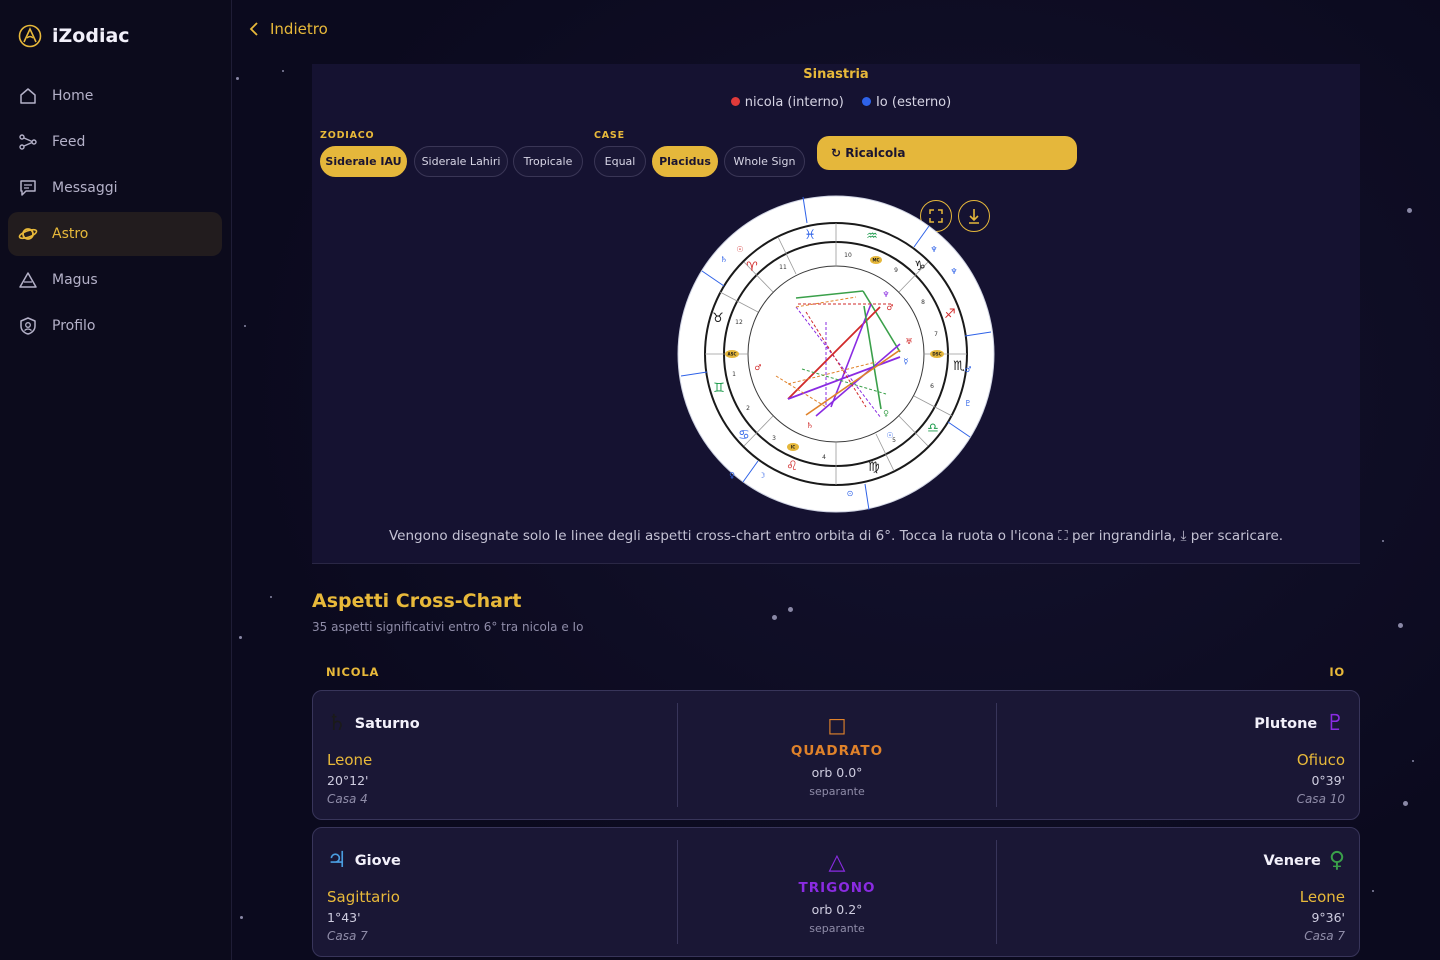 This screenshot has height=960, width=1440. I want to click on left-planet: ♃ Giove, so click(364, 860).